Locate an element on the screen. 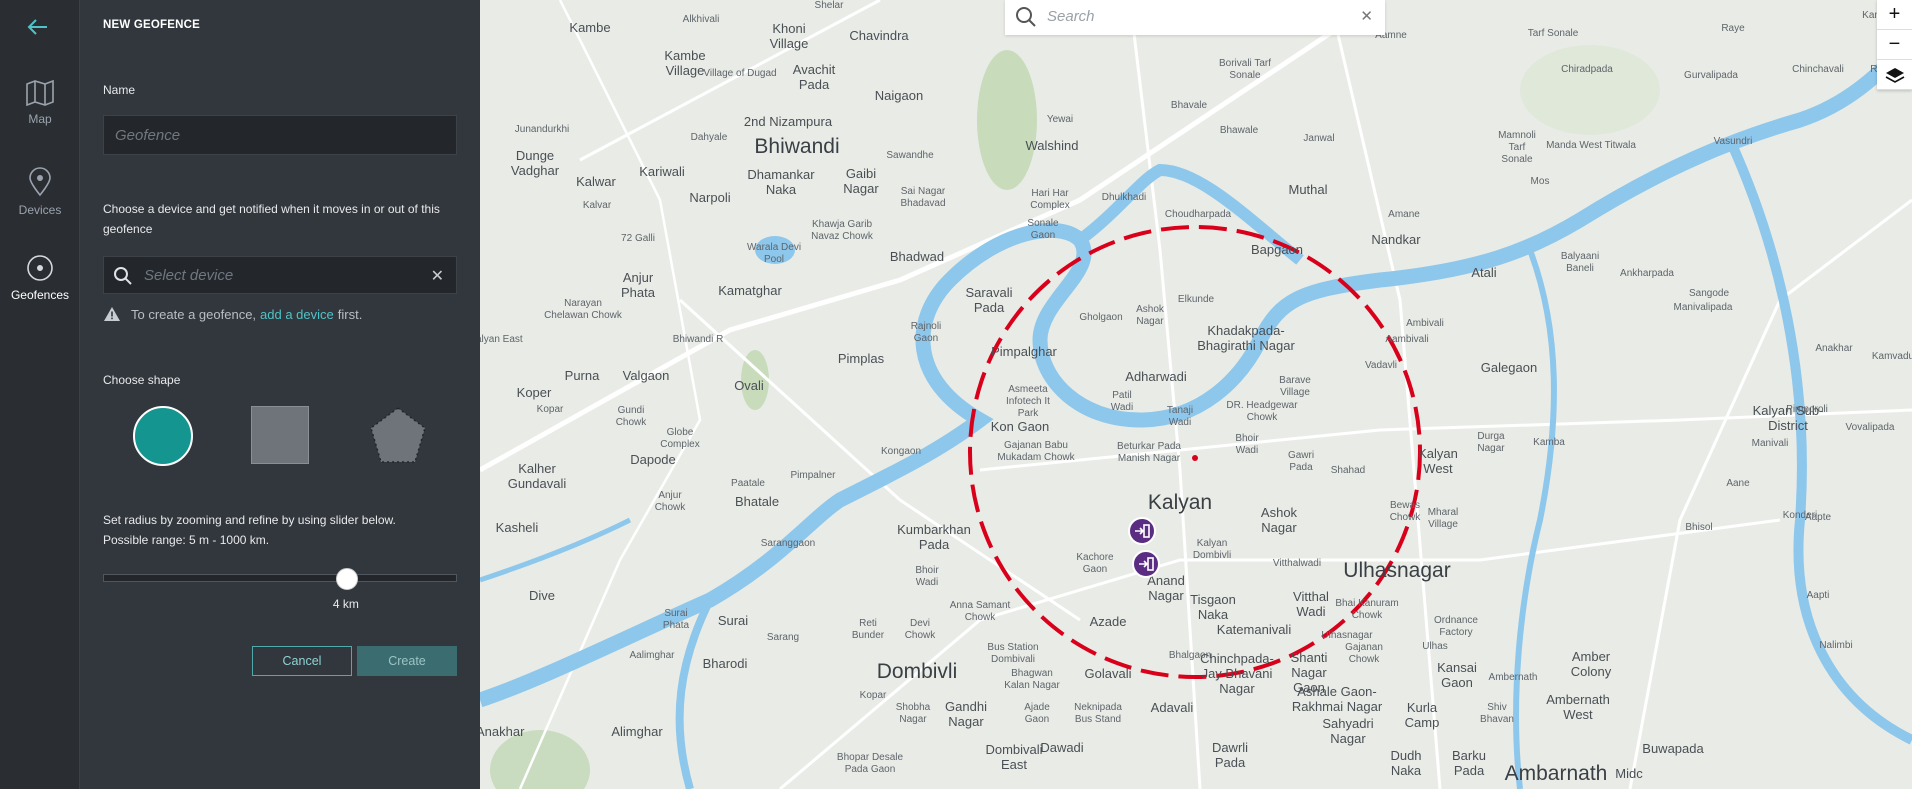  name-field is located at coordinates (280, 135).